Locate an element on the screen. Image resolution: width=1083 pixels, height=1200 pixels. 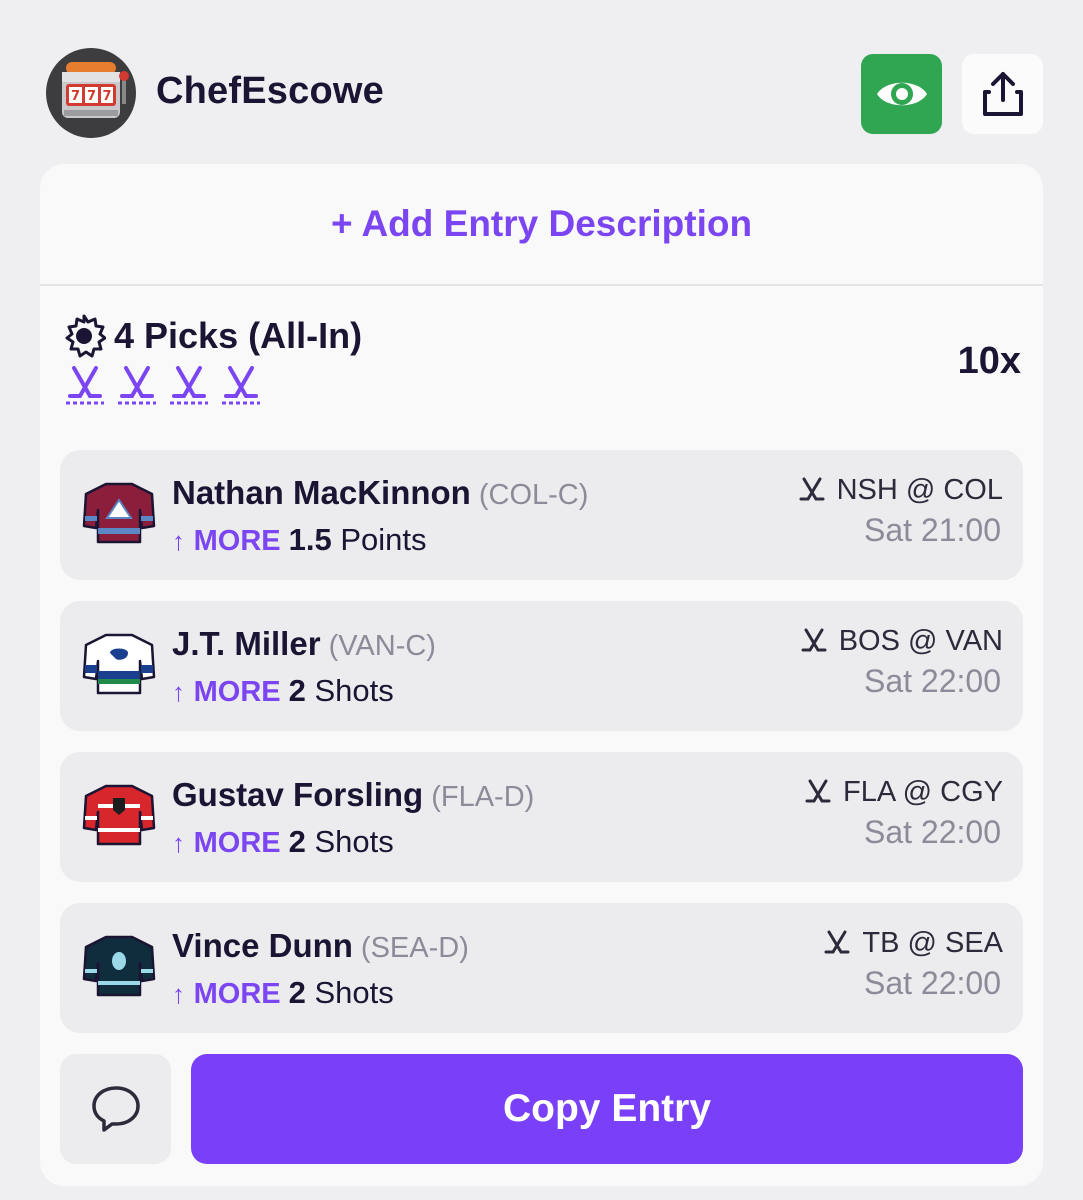
player-position: (VAN-C) is located at coordinates (382, 646).